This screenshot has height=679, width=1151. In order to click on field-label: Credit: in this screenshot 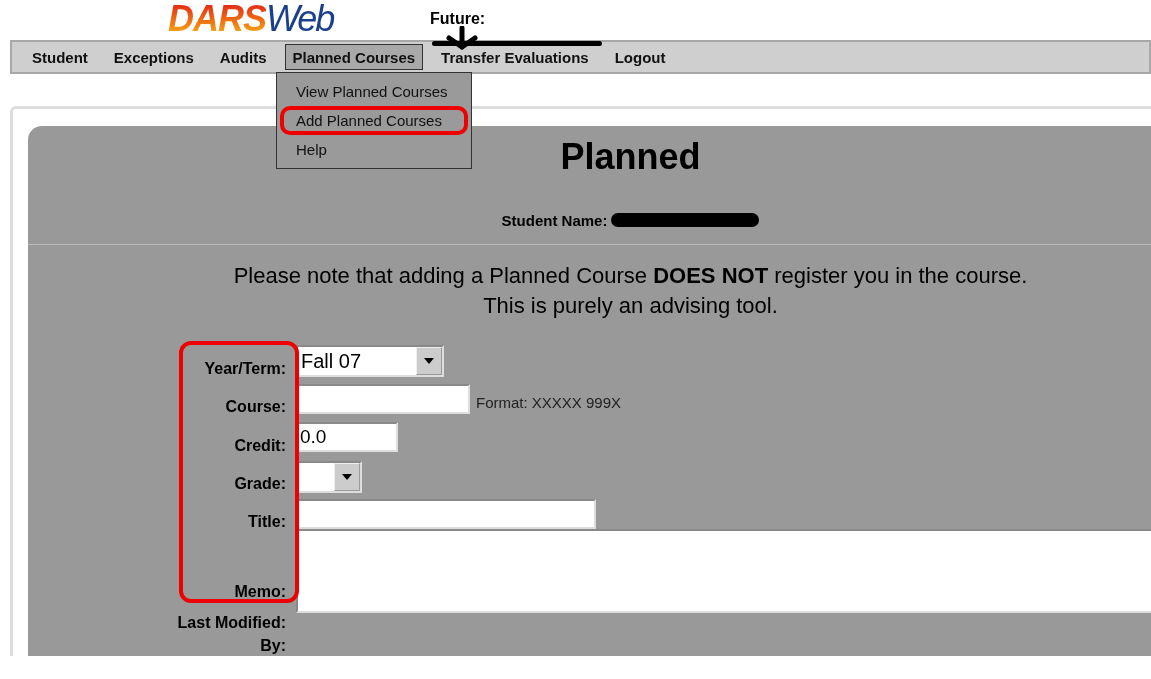, I will do `click(259, 446)`.